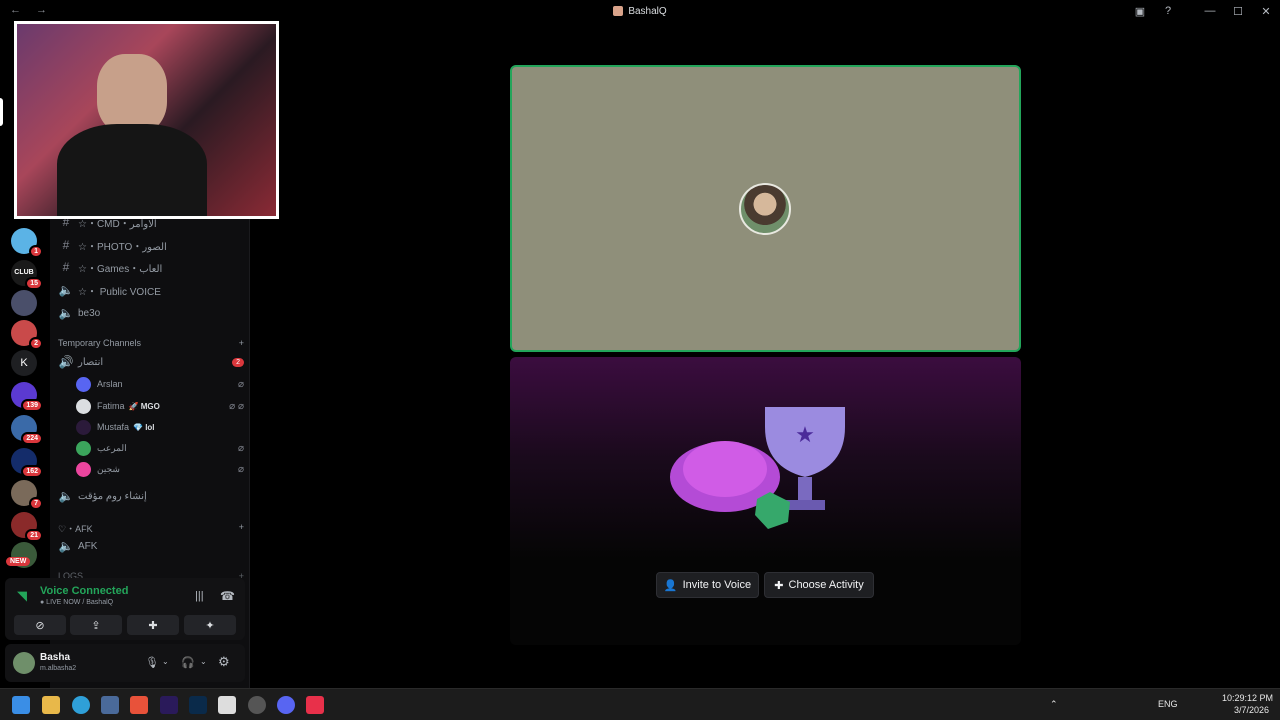 Image resolution: width=1280 pixels, height=720 pixels. Describe the element at coordinates (55, 657) in the screenshot. I see `username: Basha` at that location.